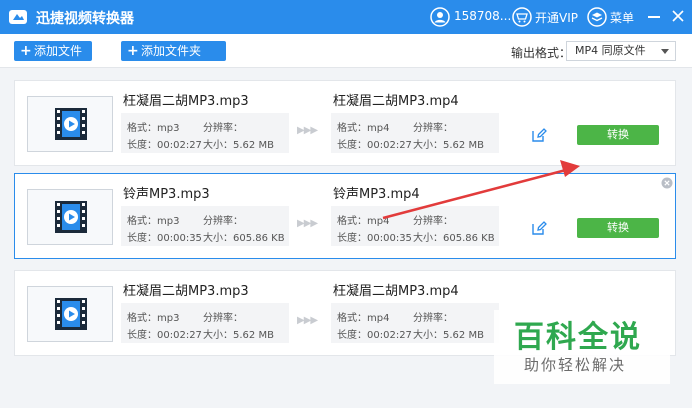  Describe the element at coordinates (578, 337) in the screenshot. I see `watermark-title: 百科全说` at that location.